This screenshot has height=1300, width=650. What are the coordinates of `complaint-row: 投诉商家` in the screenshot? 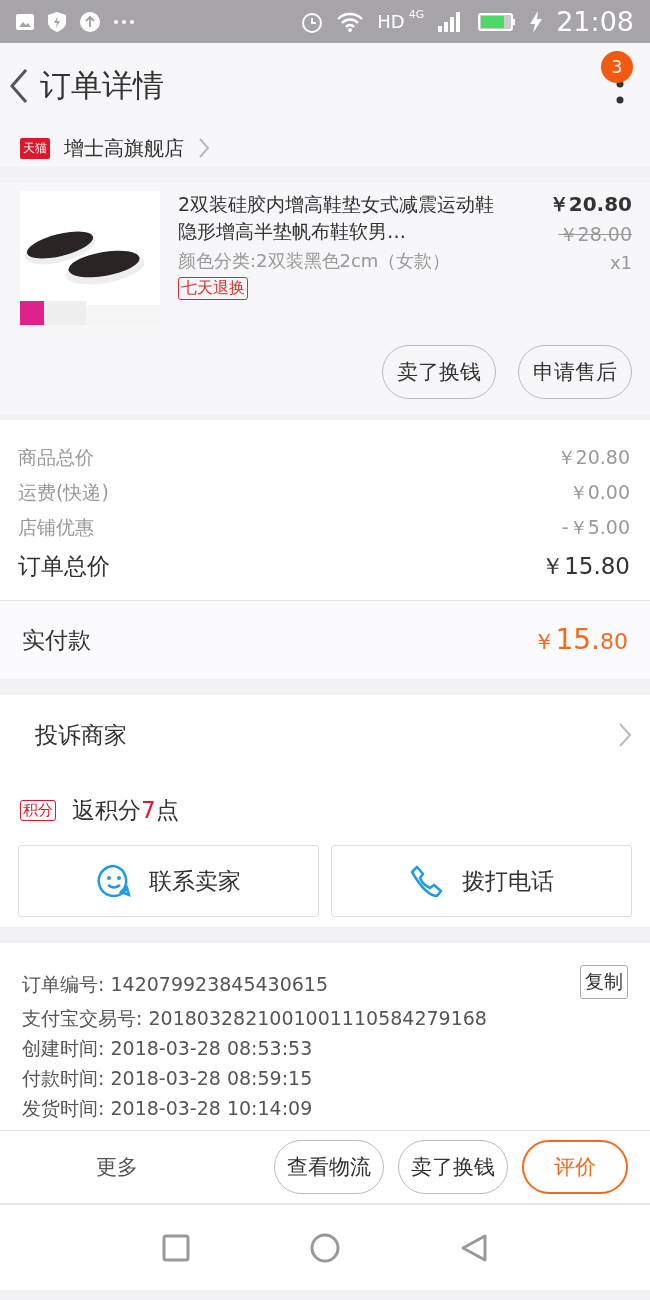 It's located at (325, 735).